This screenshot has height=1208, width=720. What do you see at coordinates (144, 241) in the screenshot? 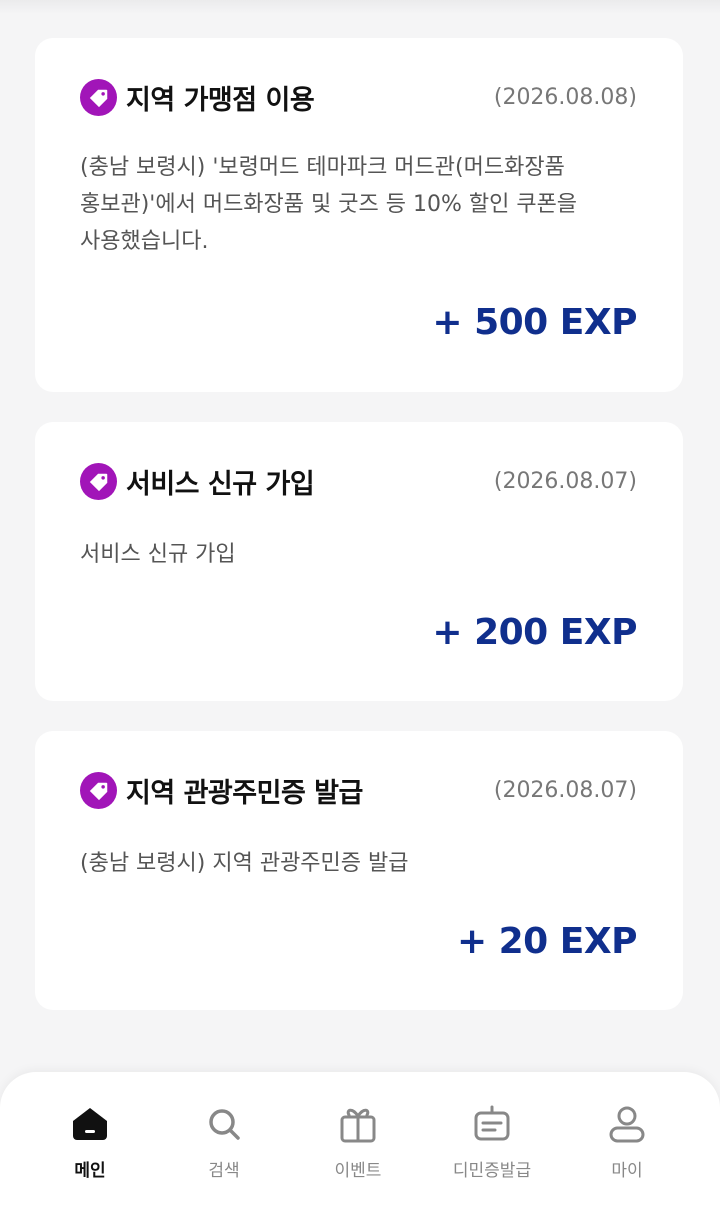
I see `description-line: 사용했습니다.` at bounding box center [144, 241].